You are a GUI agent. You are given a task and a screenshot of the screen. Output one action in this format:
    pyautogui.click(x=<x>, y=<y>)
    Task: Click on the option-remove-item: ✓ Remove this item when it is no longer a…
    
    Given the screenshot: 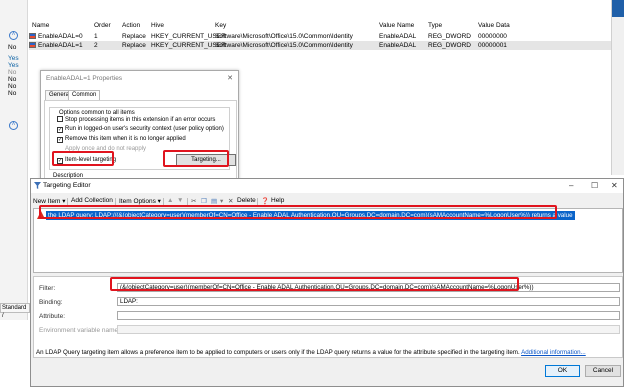 What is the action you would take?
    pyautogui.click(x=121, y=139)
    